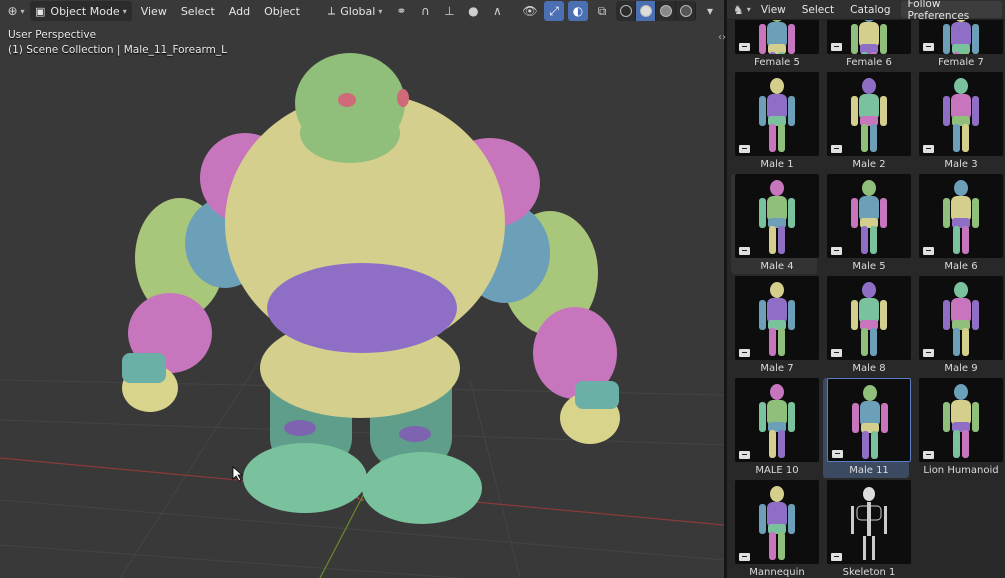  I want to click on asset-item: Male 1, so click(775, 122).